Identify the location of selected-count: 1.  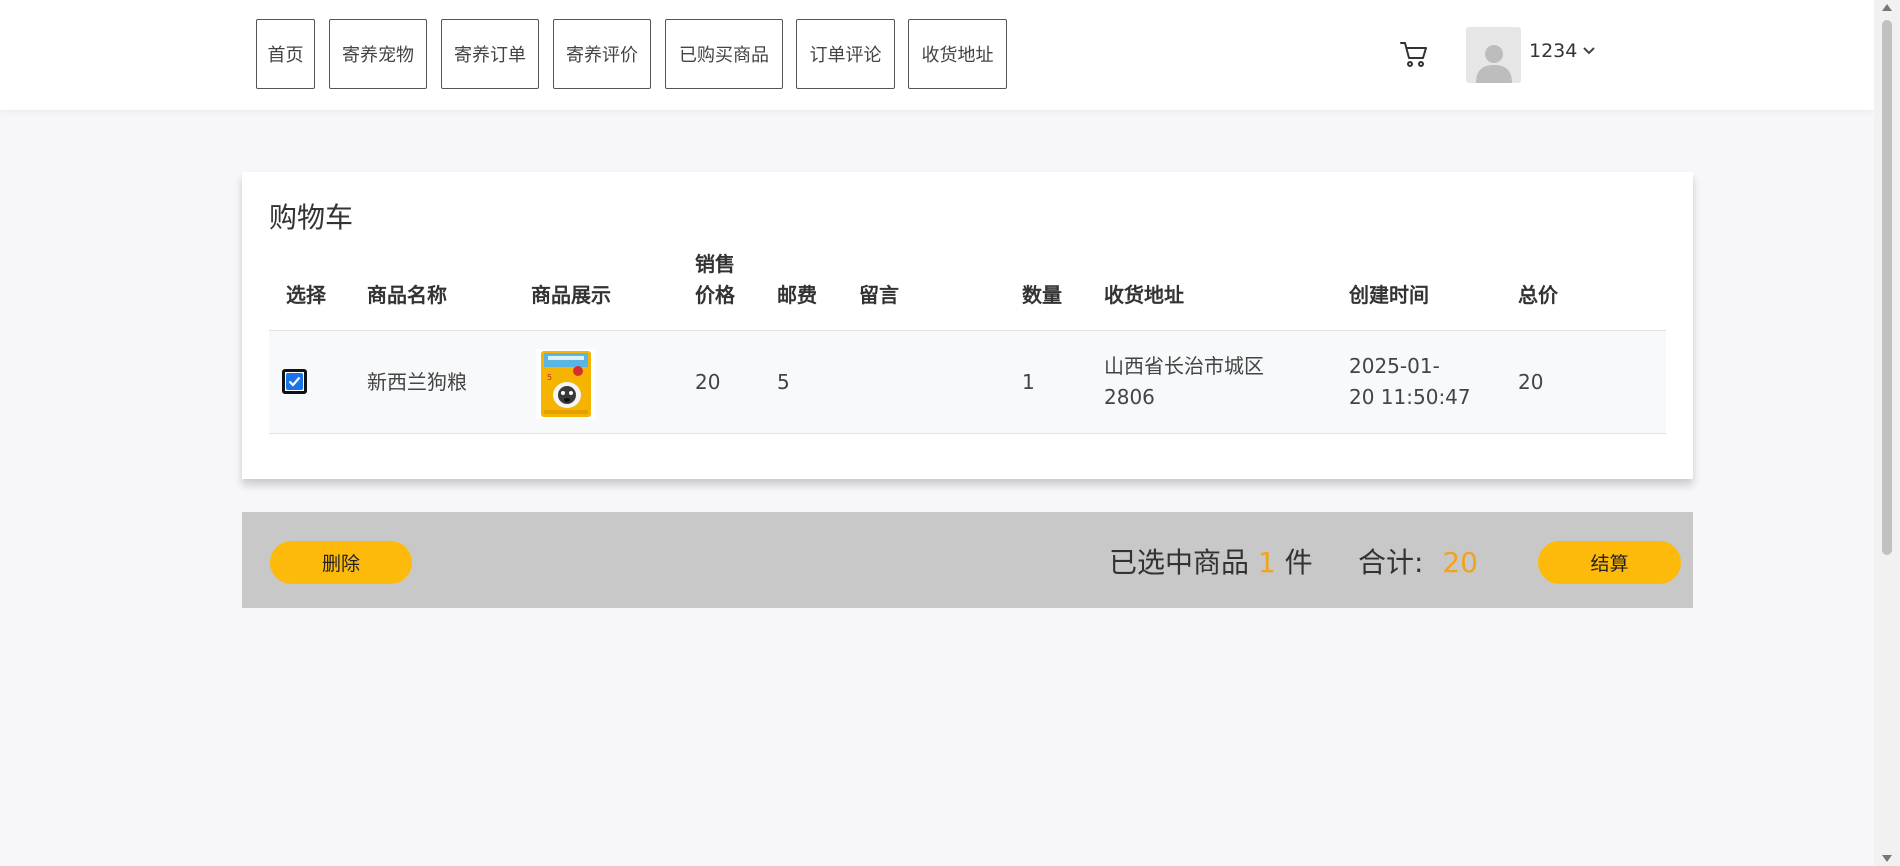
(1266, 562).